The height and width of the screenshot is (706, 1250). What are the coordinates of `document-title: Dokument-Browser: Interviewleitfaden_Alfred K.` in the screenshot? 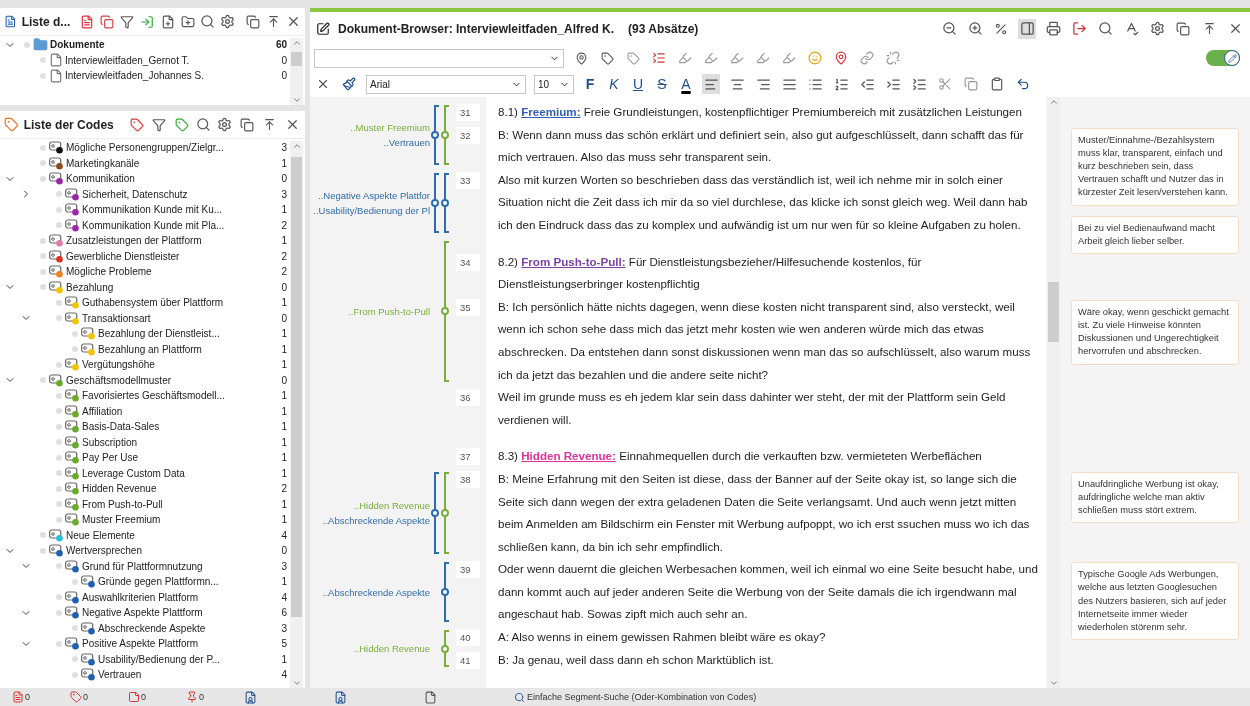 It's located at (476, 28).